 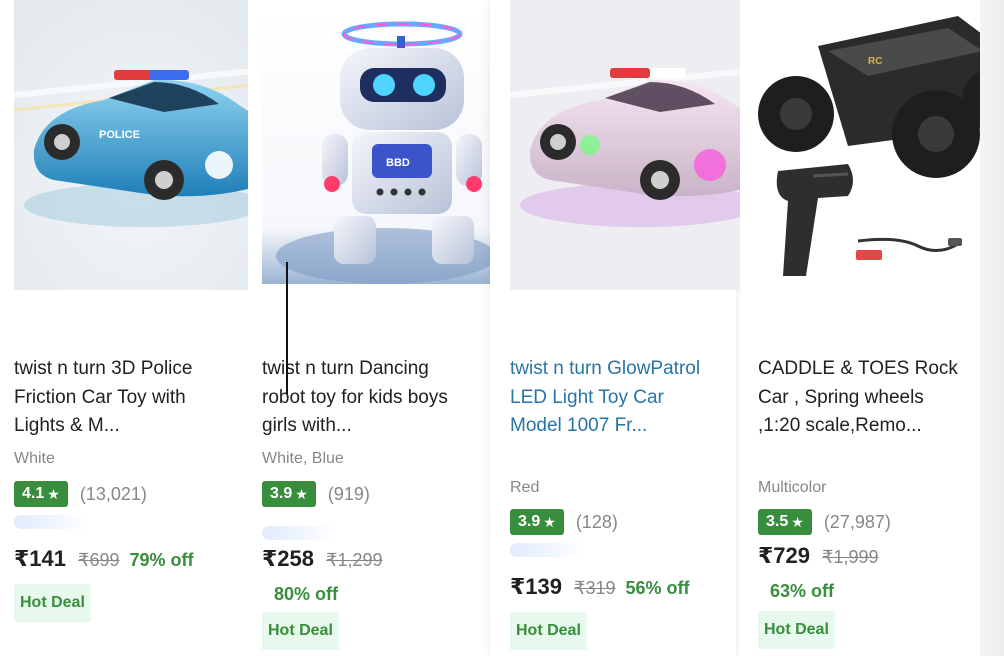 What do you see at coordinates (875, 61) in the screenshot?
I see `svg-text: RC` at bounding box center [875, 61].